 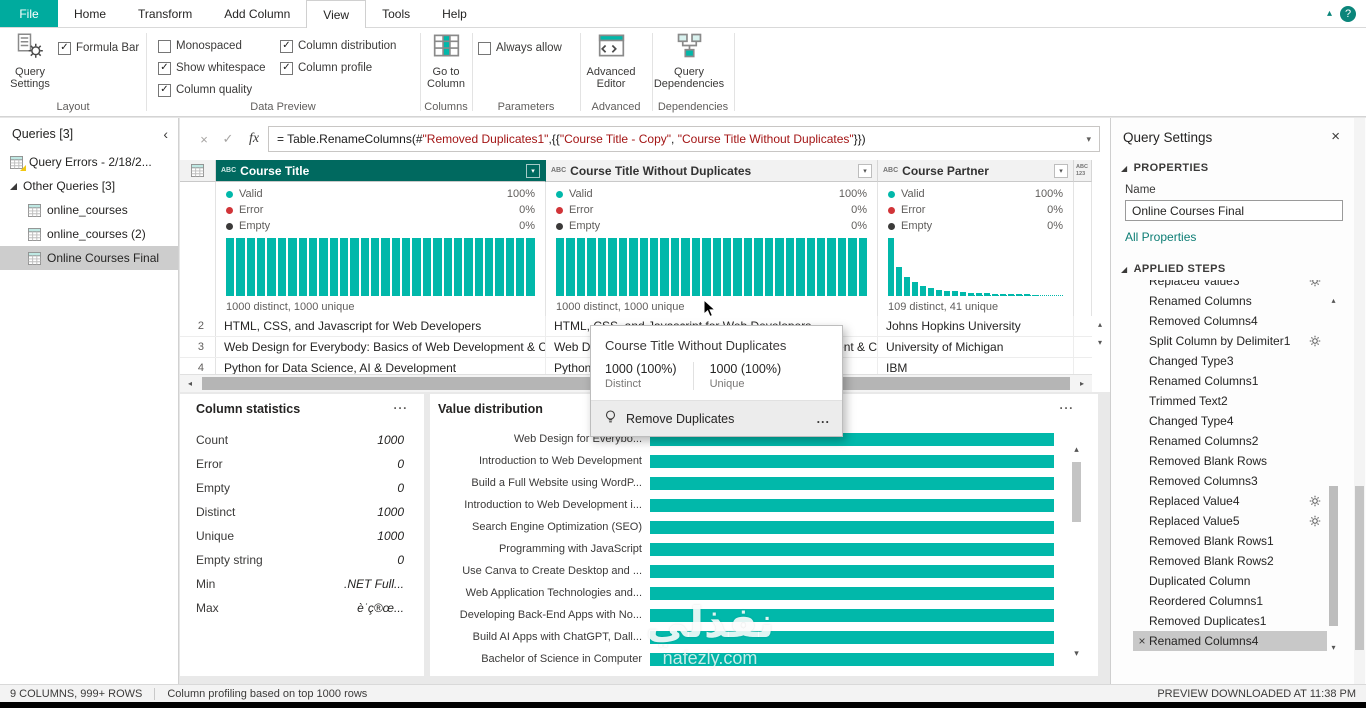 I want to click on applied-step-removed-blank-rows1: Removed Blank Rows1, so click(x=1230, y=541).